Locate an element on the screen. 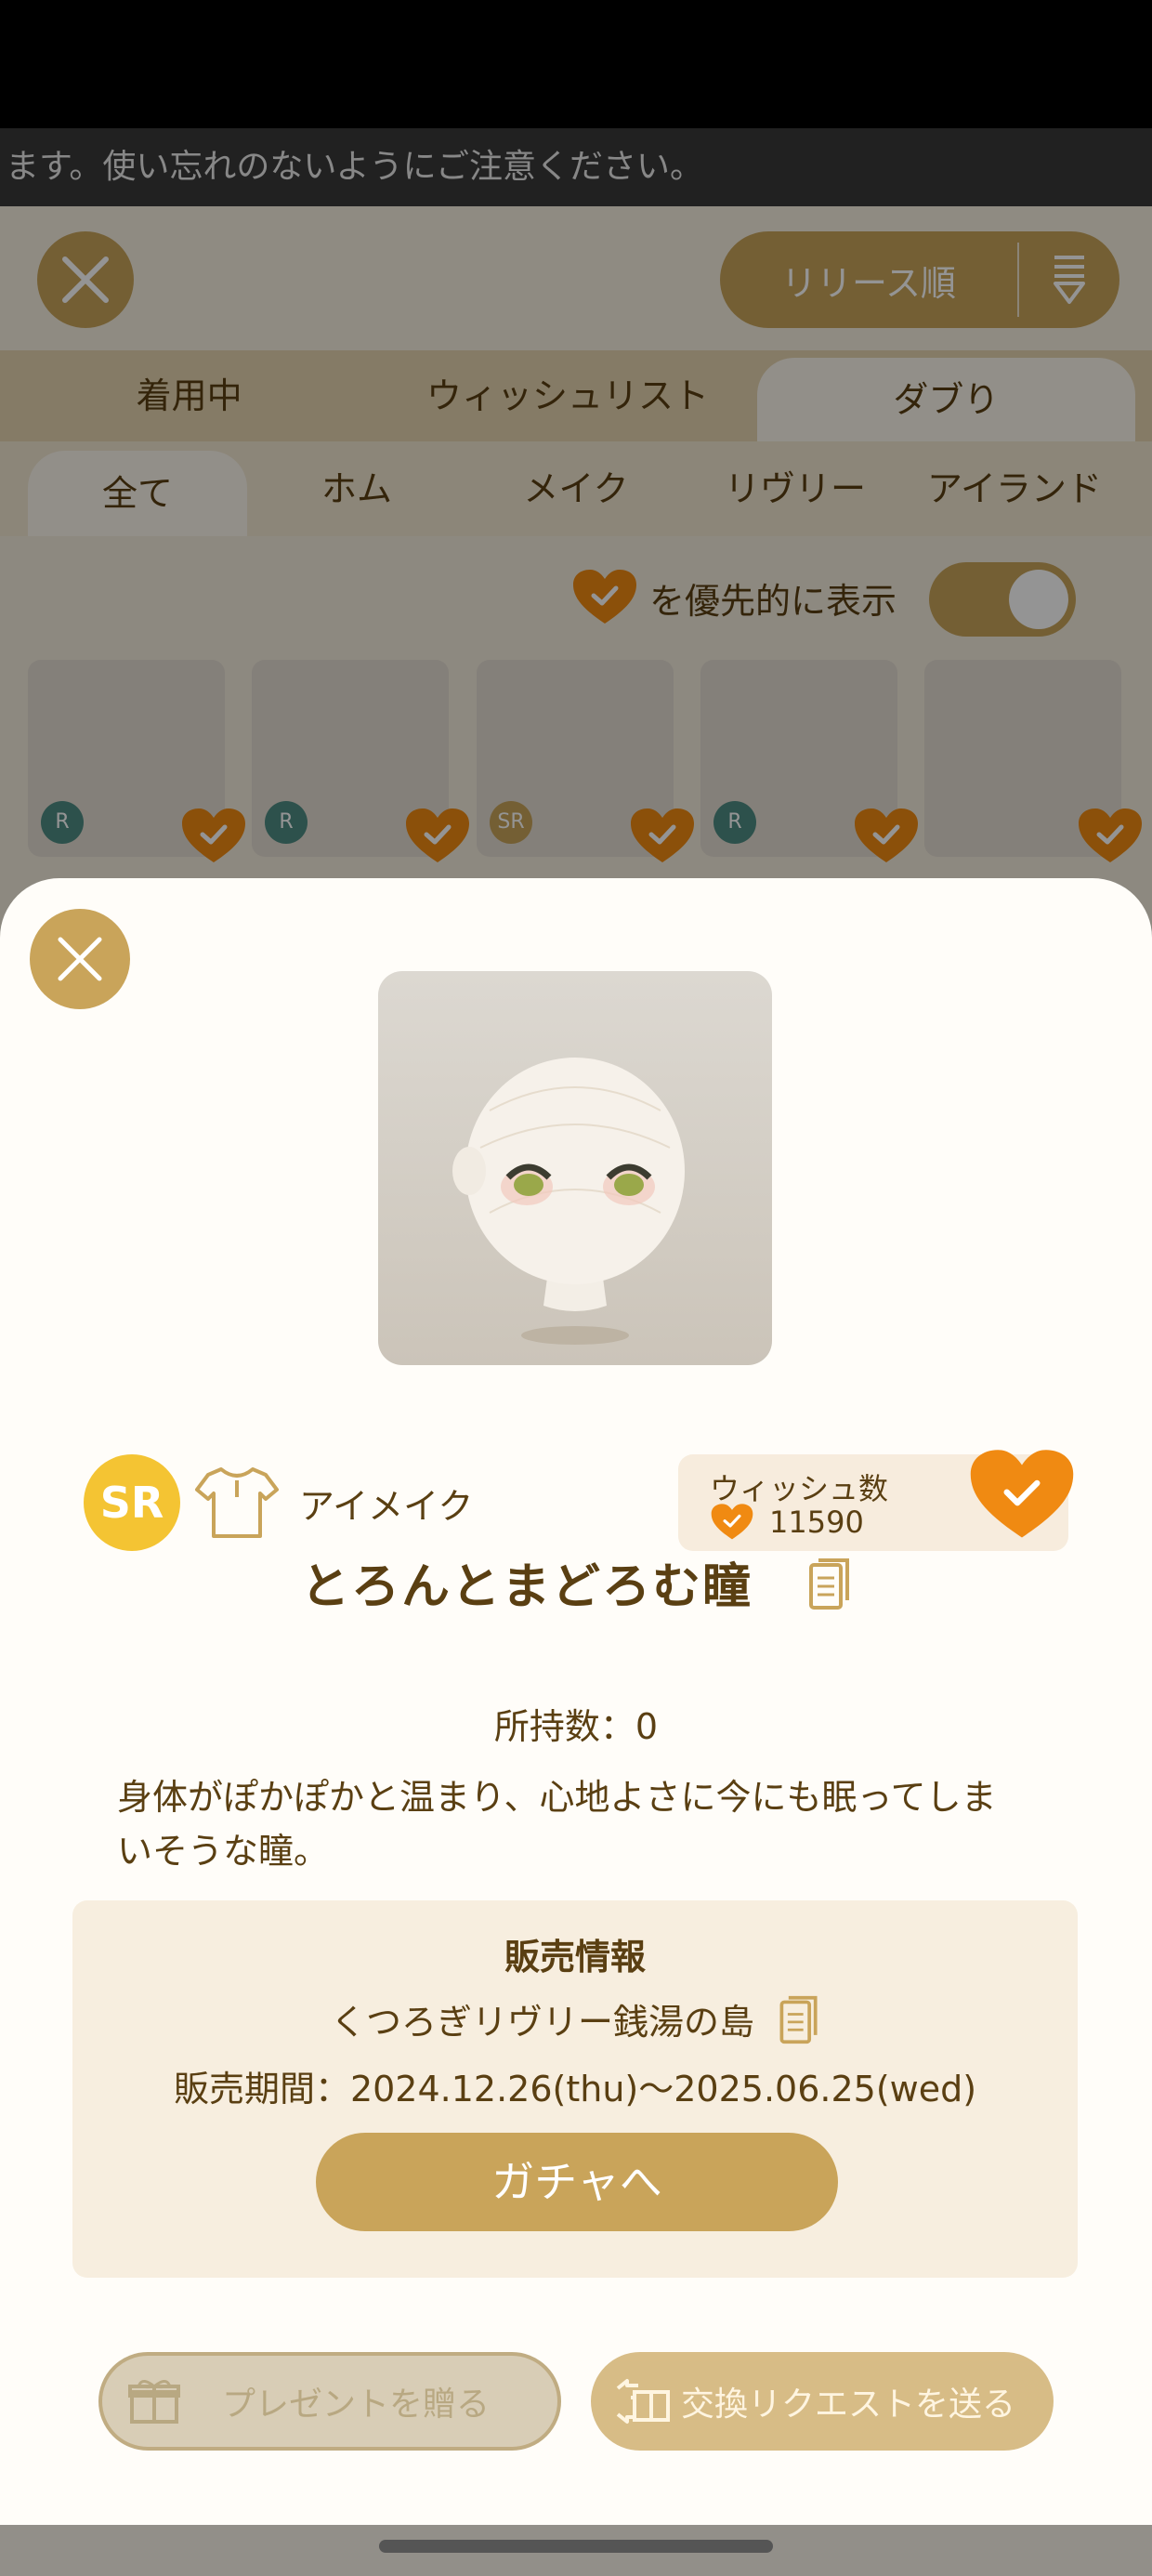 Image resolution: width=1152 pixels, height=2576 pixels. send-gift-button: プレゼントを贈る is located at coordinates (329, 2401).